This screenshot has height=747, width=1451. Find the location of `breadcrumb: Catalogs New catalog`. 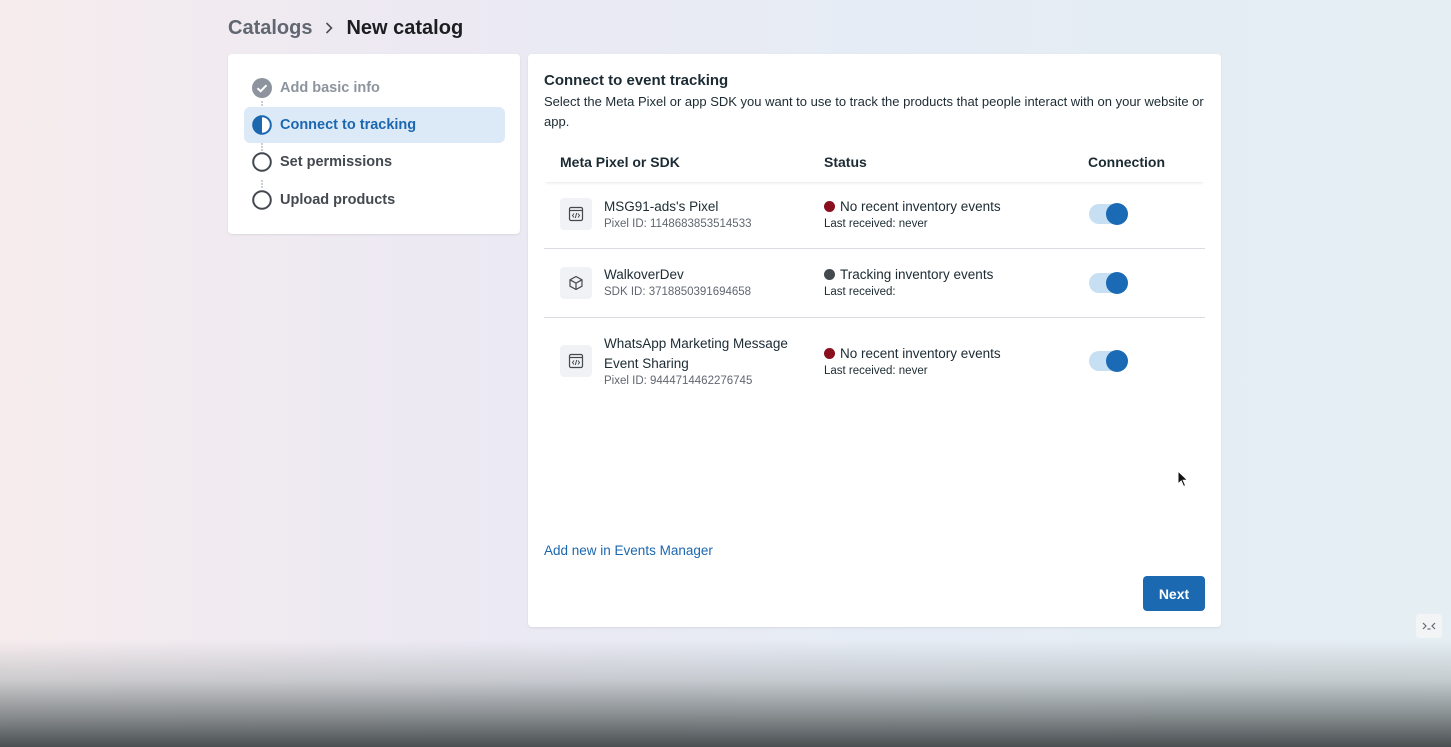

breadcrumb: Catalogs New catalog is located at coordinates (345, 28).